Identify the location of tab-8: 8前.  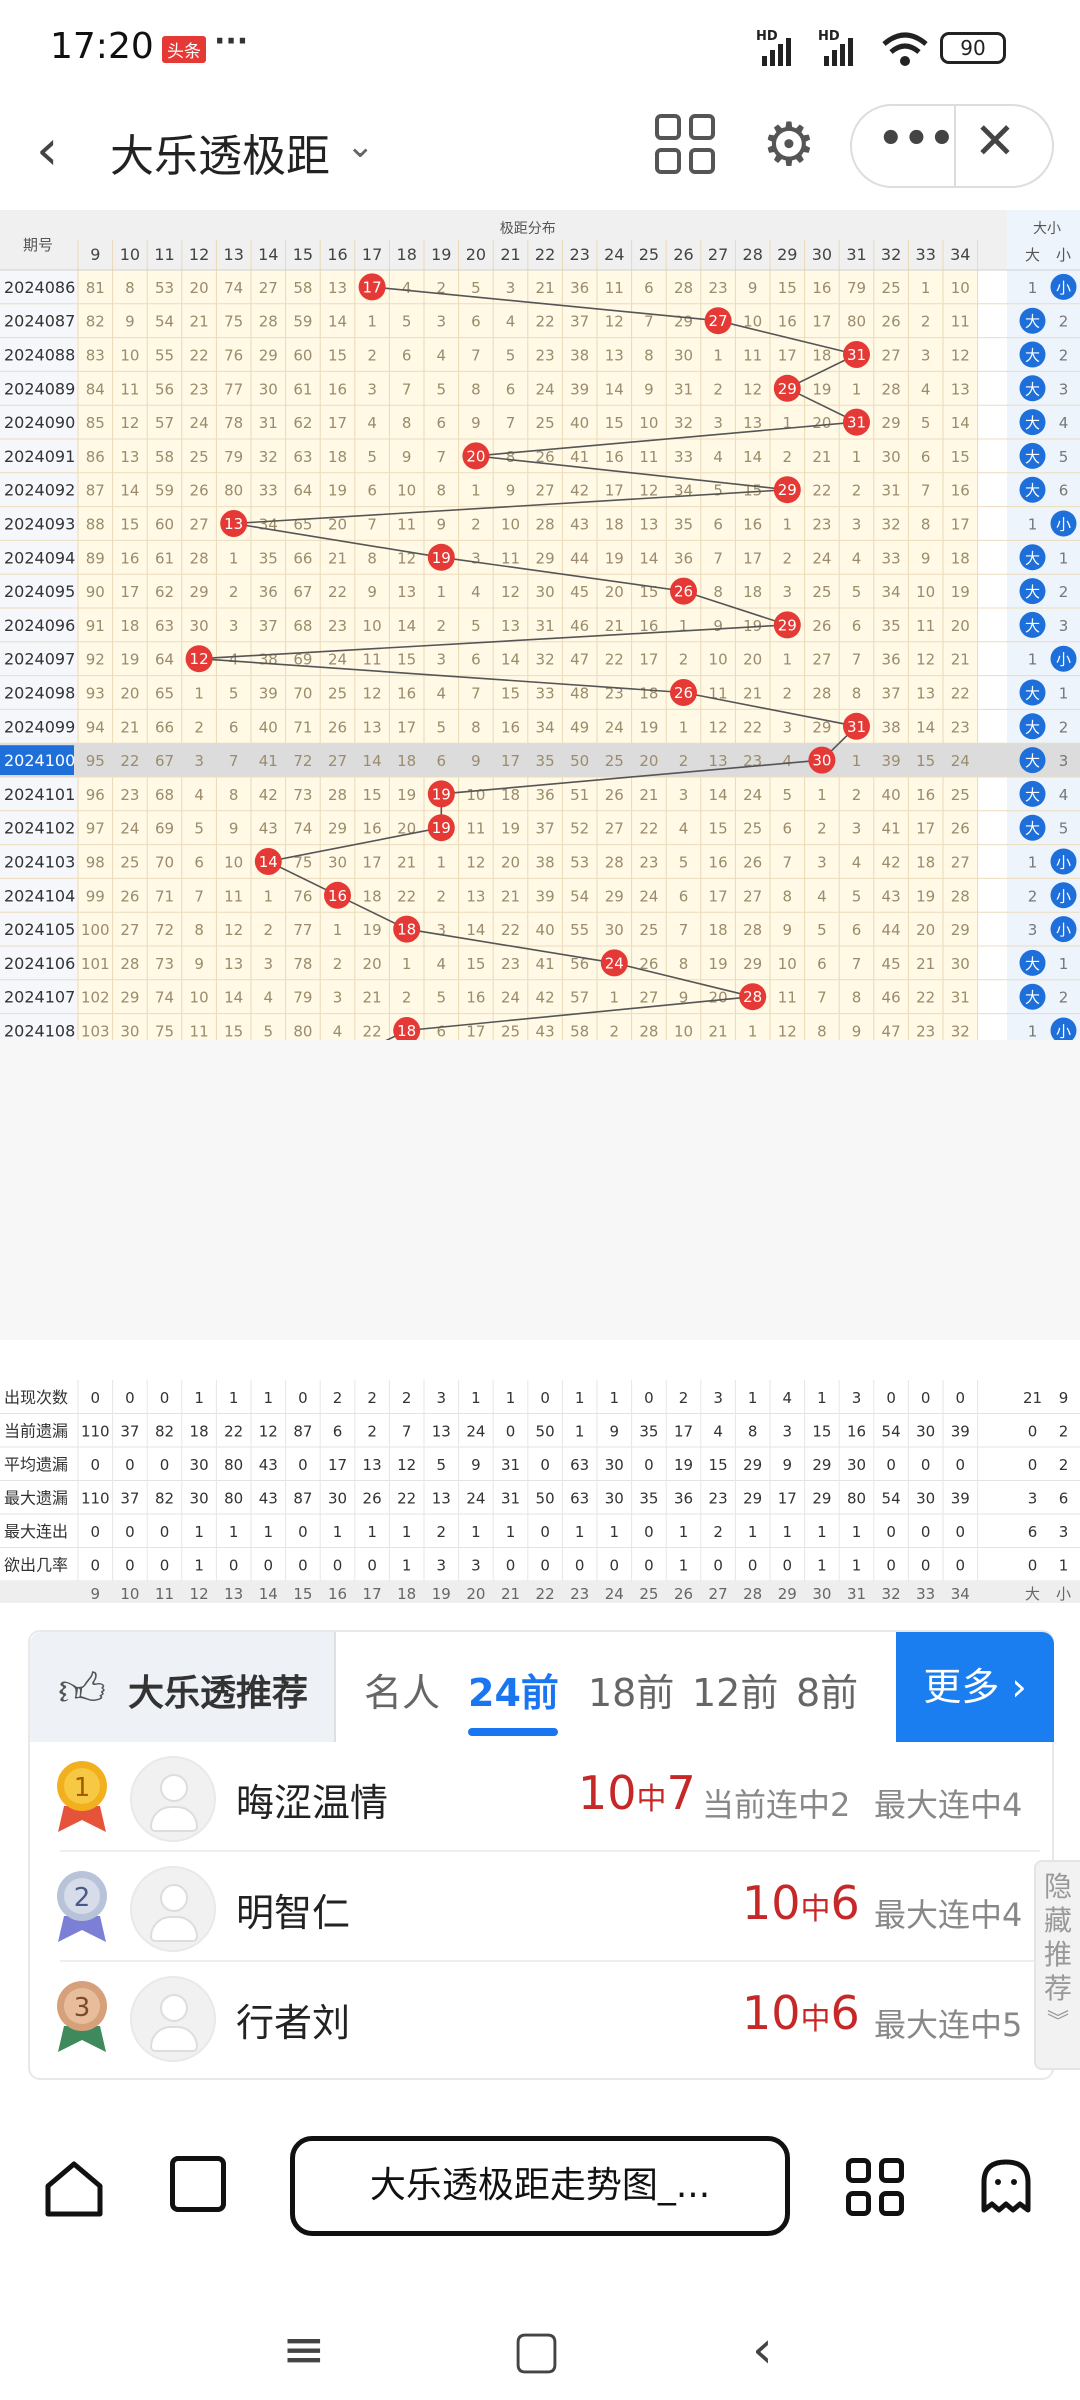
(827, 1689).